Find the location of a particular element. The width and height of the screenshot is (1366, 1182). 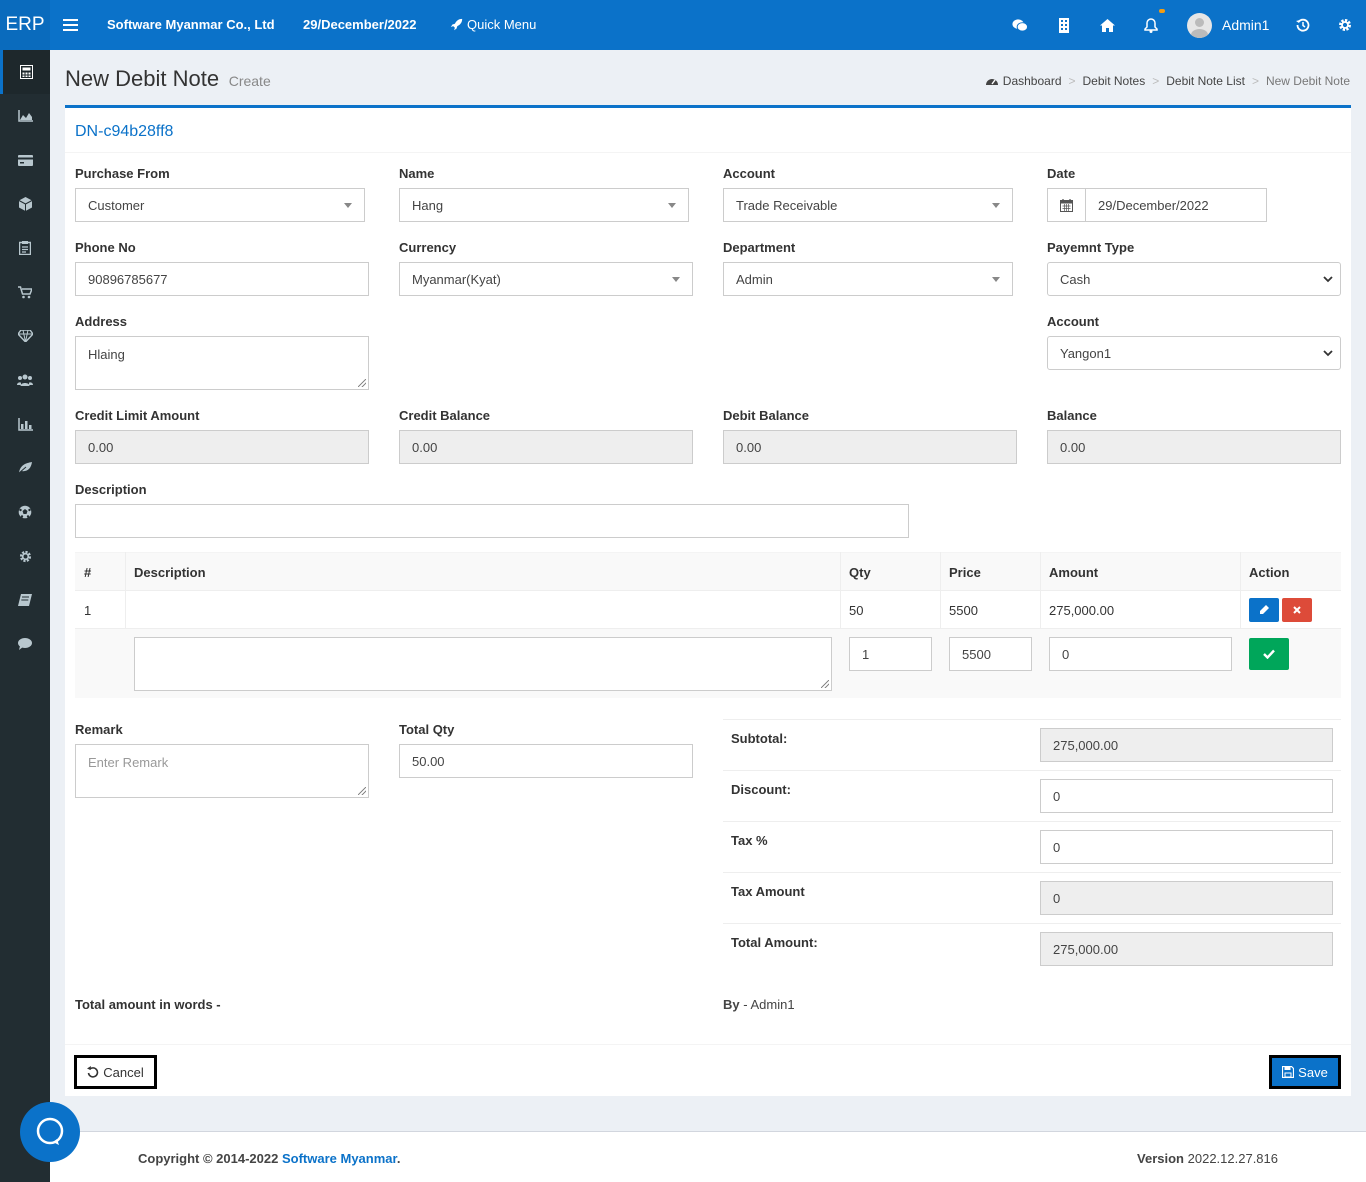

copyright: Copyright © 2014-2022 Software Myanmar. is located at coordinates (269, 1158).